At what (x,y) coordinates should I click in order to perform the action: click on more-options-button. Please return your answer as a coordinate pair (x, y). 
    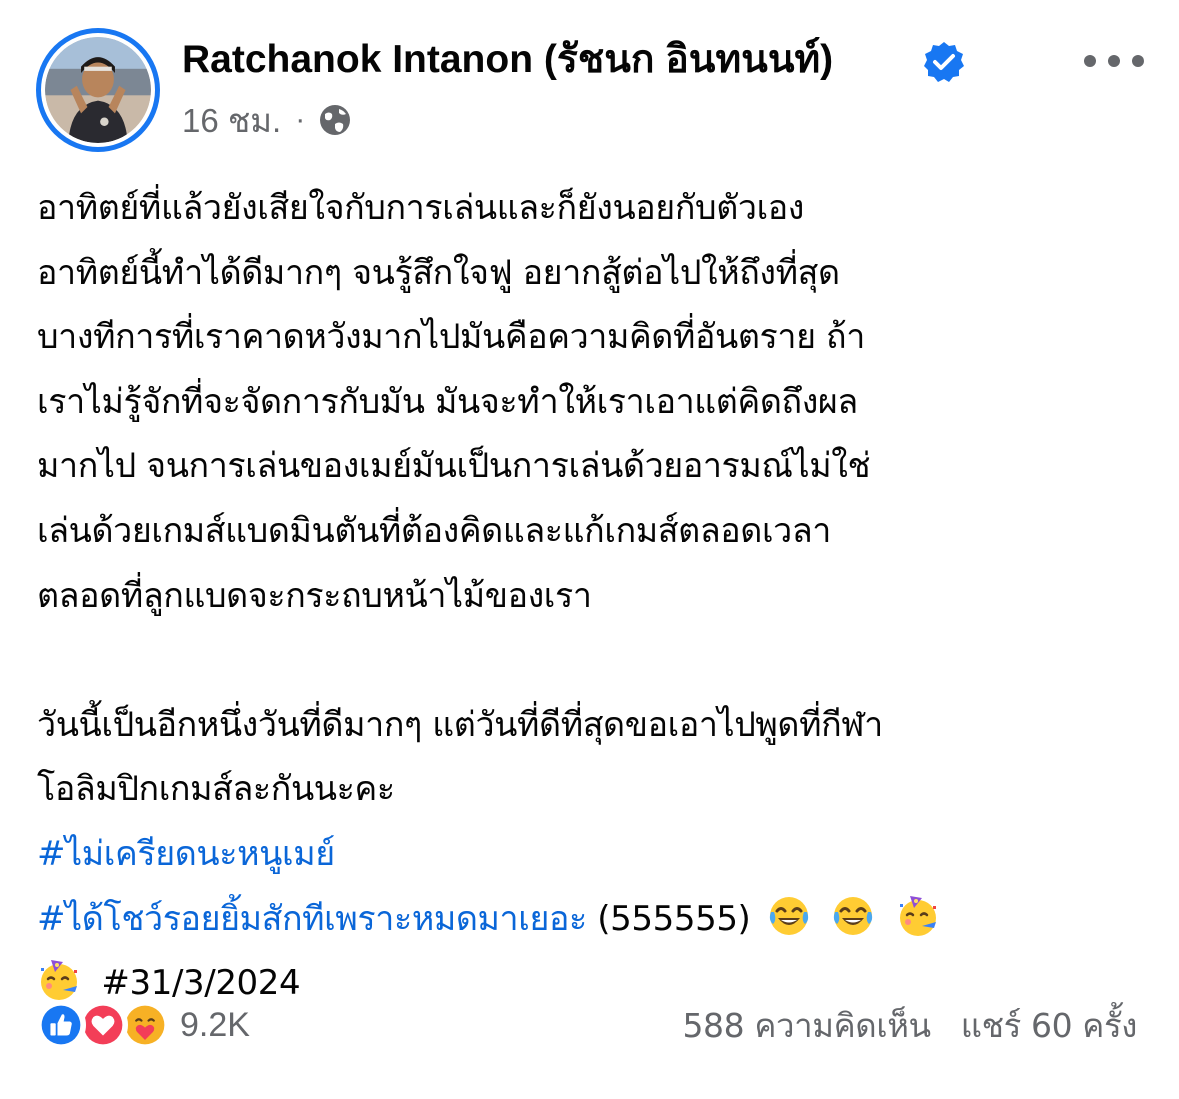
    Looking at the image, I should click on (1114, 61).